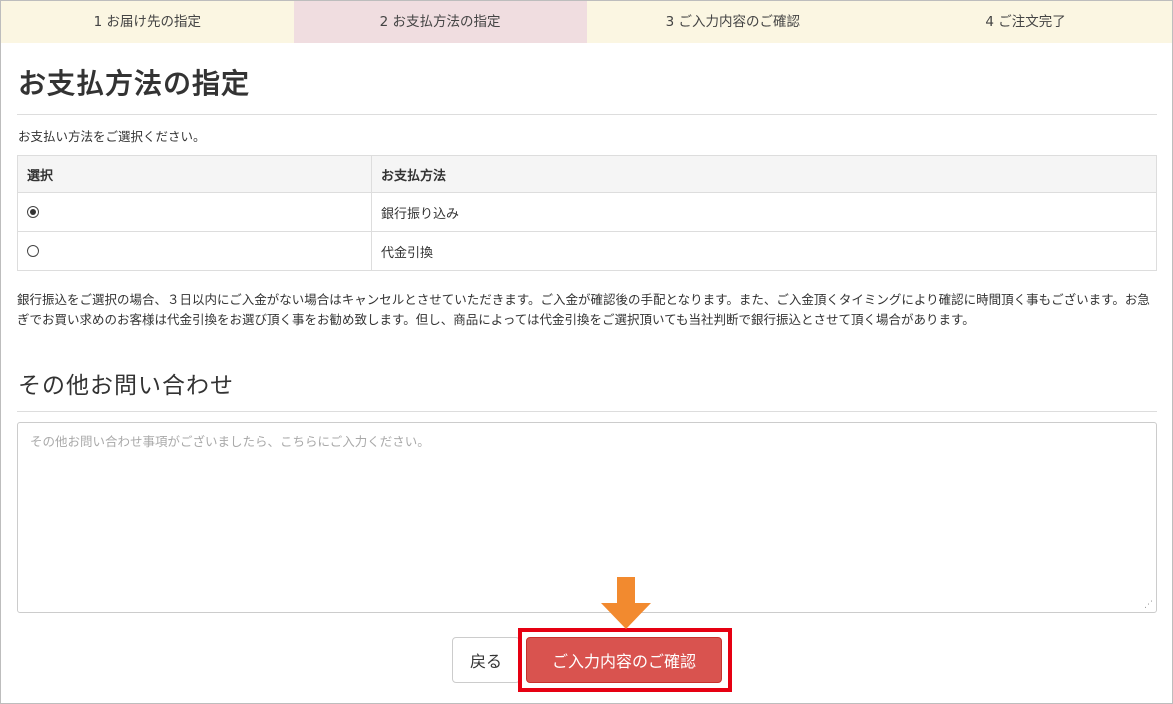  Describe the element at coordinates (1025, 22) in the screenshot. I see `step-complete: 4 ご注文完了` at that location.